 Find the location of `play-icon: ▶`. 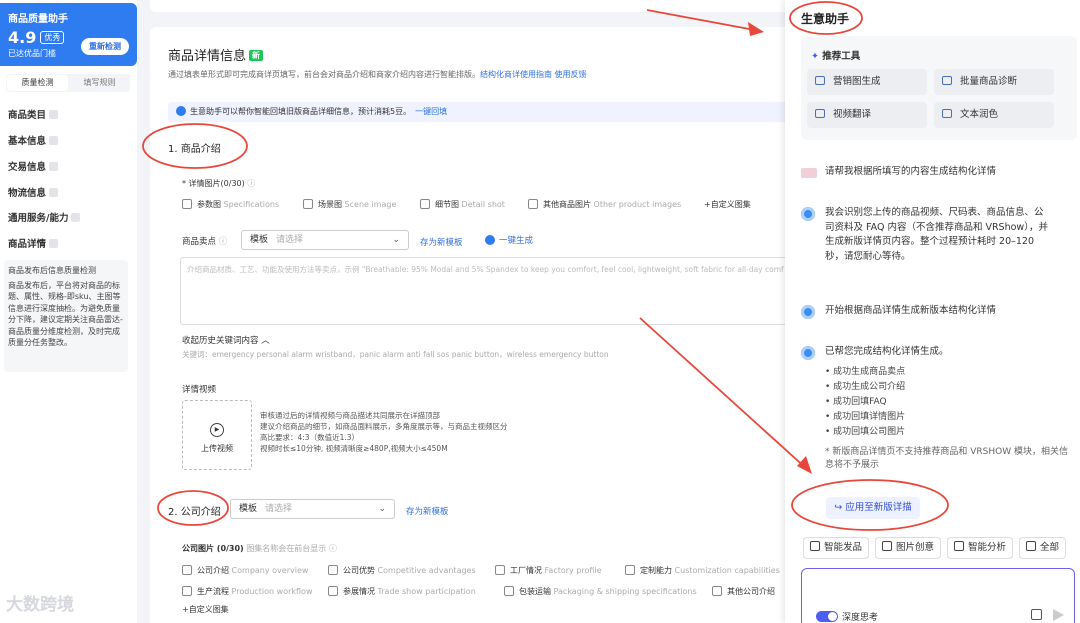

play-icon: ▶ is located at coordinates (217, 430).